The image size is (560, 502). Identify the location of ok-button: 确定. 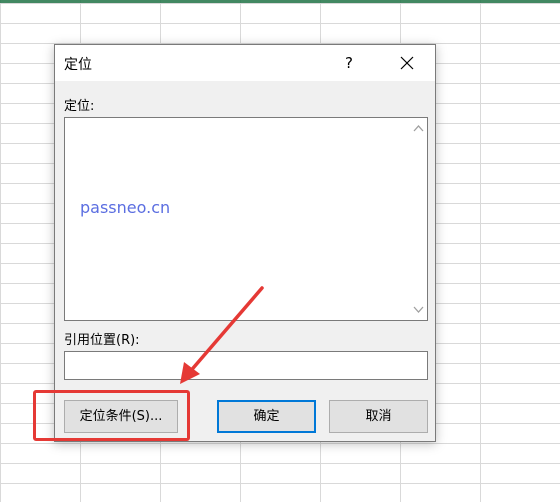
(266, 416).